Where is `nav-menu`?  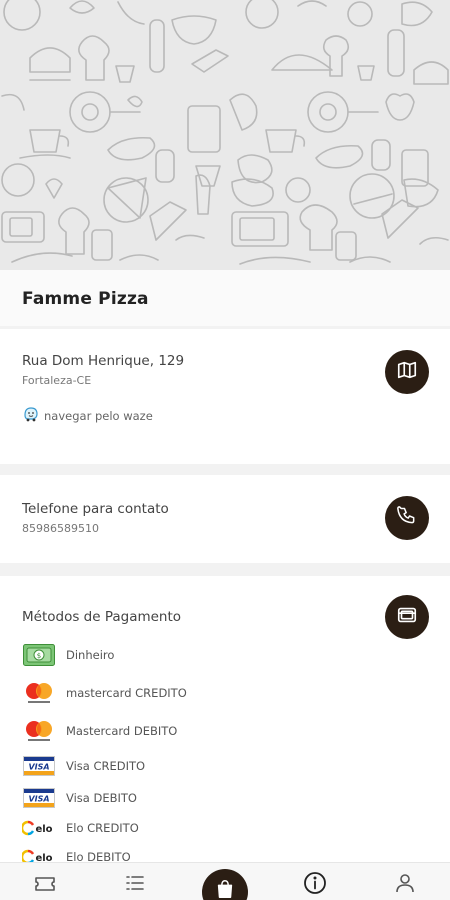
nav-menu is located at coordinates (135, 885).